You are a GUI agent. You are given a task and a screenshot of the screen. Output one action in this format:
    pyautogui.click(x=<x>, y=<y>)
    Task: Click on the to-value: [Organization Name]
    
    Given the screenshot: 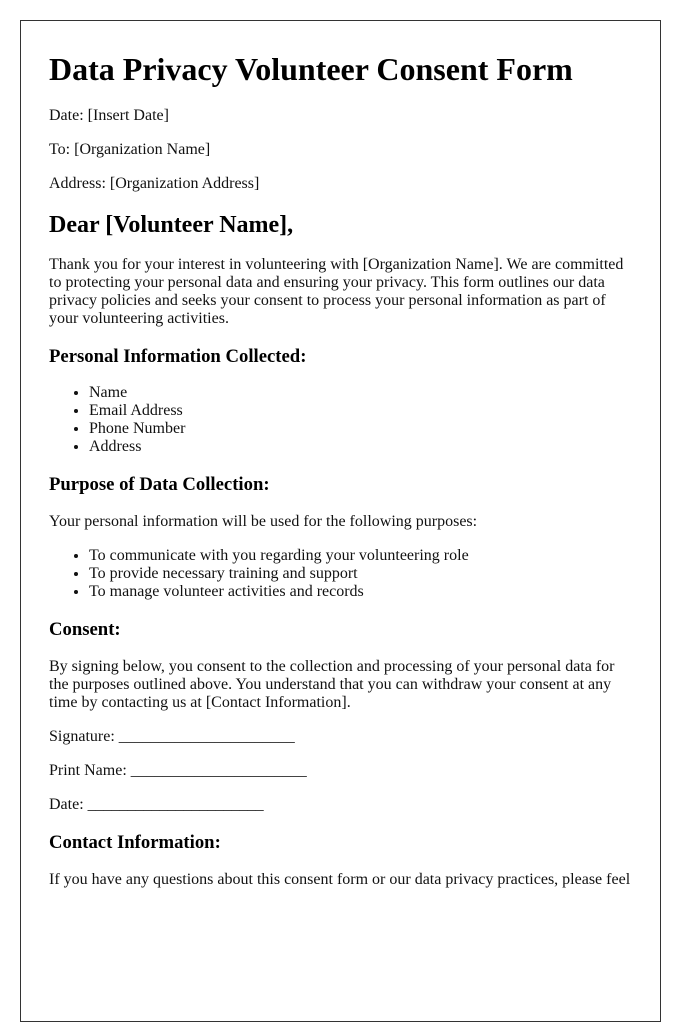 What is the action you would take?
    pyautogui.click(x=142, y=149)
    